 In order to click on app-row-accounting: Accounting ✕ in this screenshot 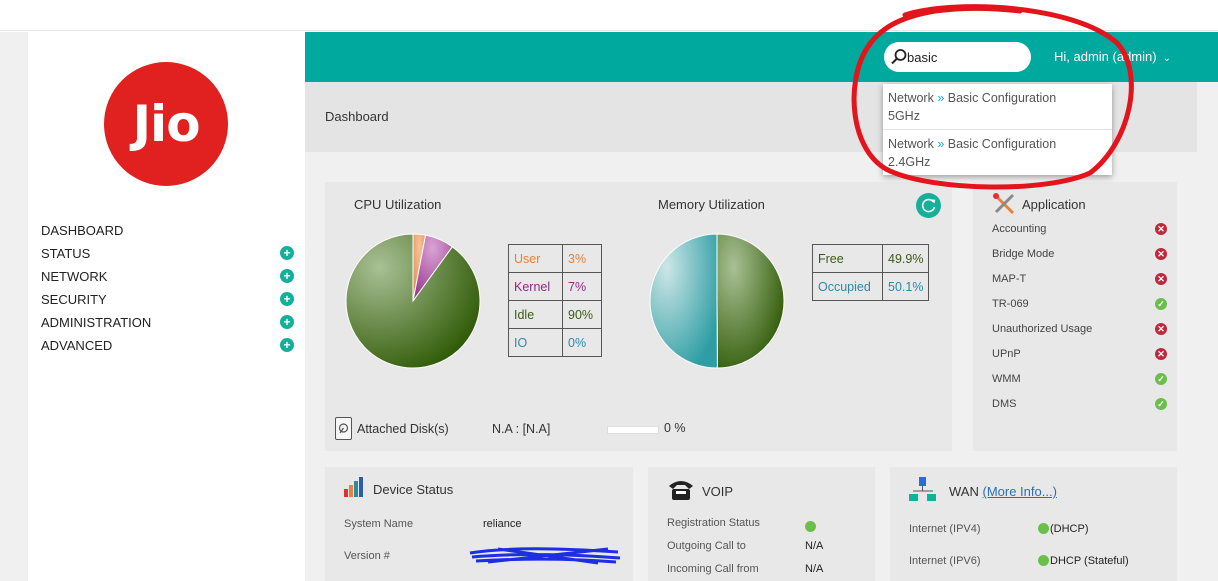, I will do `click(1082, 229)`.